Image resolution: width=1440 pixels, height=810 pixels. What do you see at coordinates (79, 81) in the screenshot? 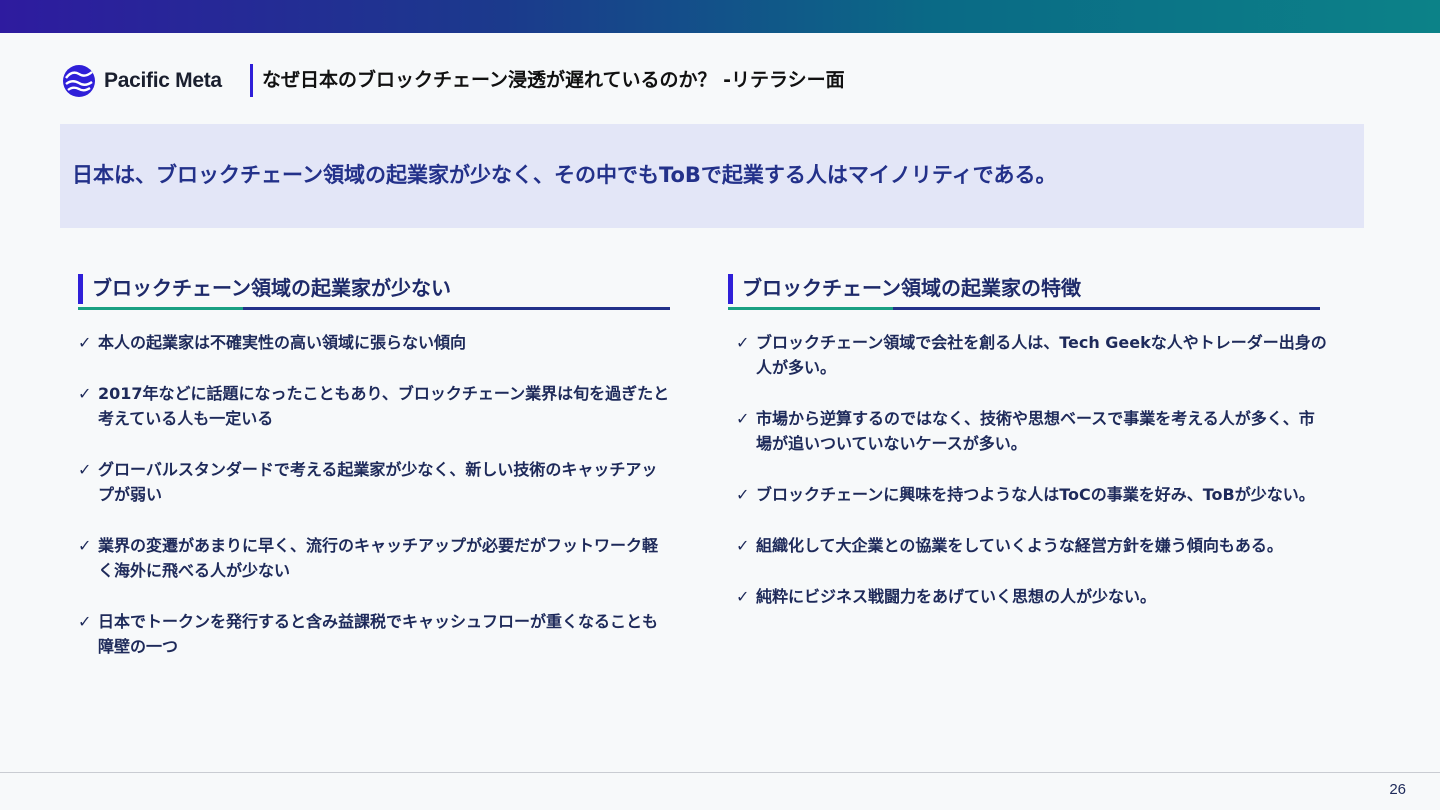
I see `wave-logo-icon` at bounding box center [79, 81].